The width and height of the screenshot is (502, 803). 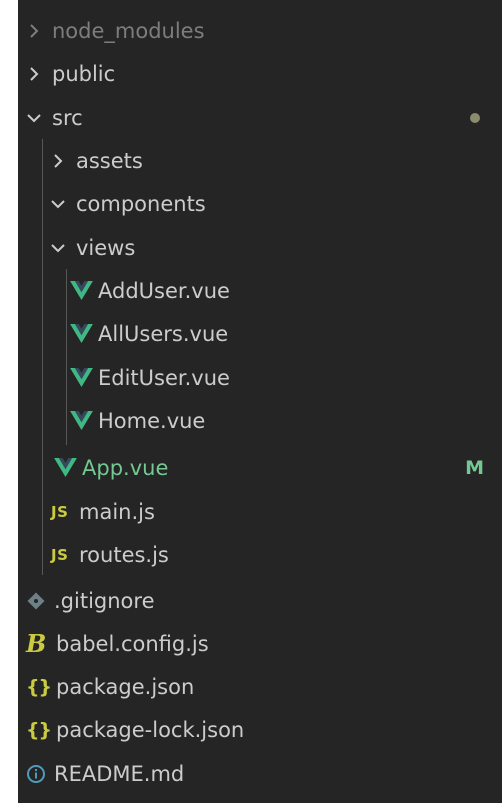 I want to click on tree-item-label: routes.js, so click(x=124, y=554).